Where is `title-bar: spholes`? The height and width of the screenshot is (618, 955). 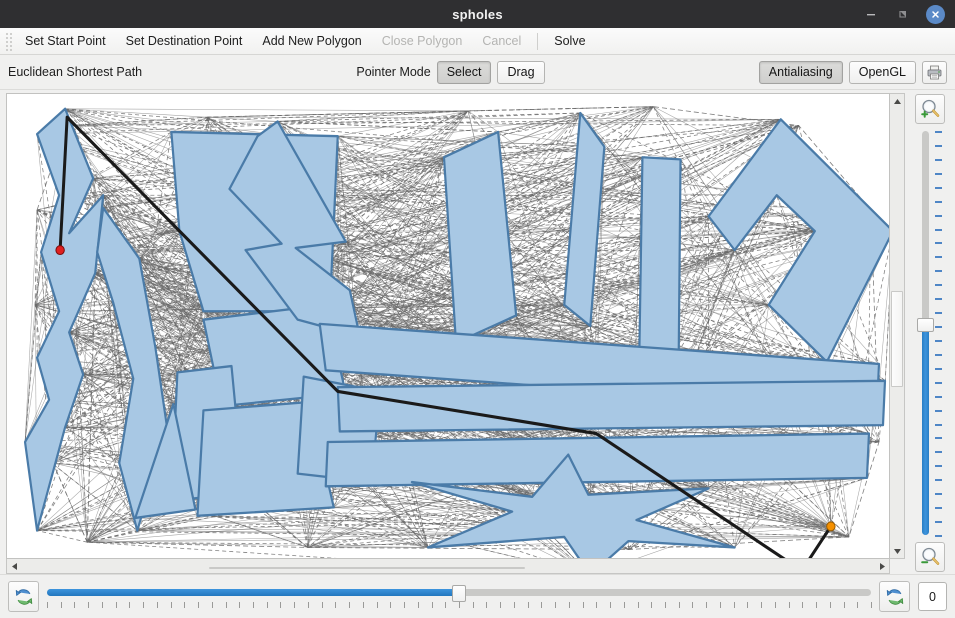
title-bar: spholes is located at coordinates (477, 14).